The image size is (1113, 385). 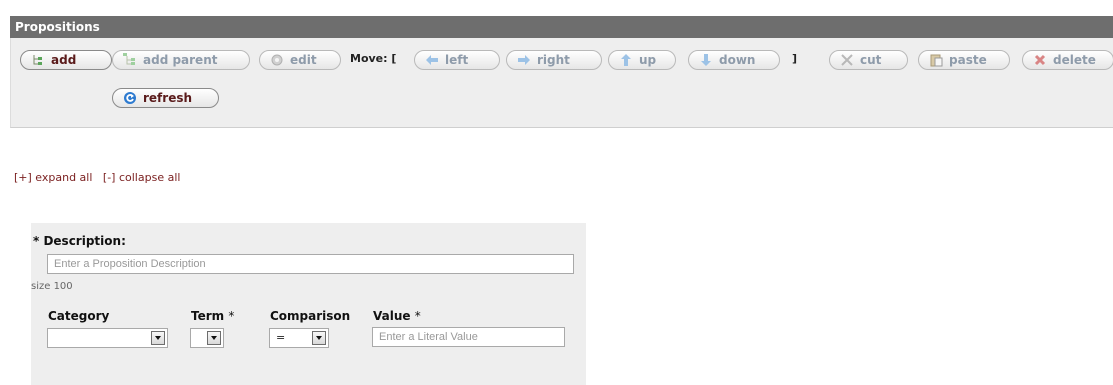 I want to click on value-label: Value *, so click(x=397, y=316).